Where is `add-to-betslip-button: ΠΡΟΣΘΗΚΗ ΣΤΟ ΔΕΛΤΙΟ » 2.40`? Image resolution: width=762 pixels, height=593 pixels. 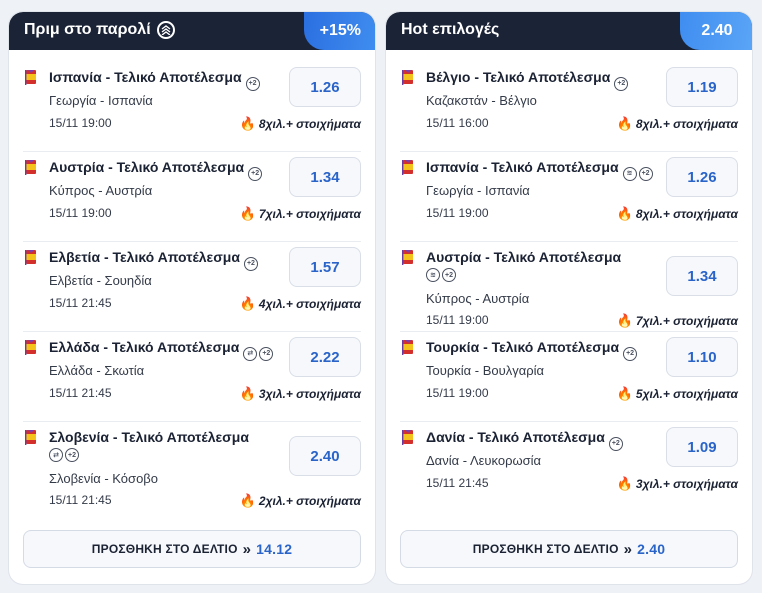 add-to-betslip-button: ΠΡΟΣΘΗΚΗ ΣΤΟ ΔΕΛΤΙΟ » 2.40 is located at coordinates (569, 549).